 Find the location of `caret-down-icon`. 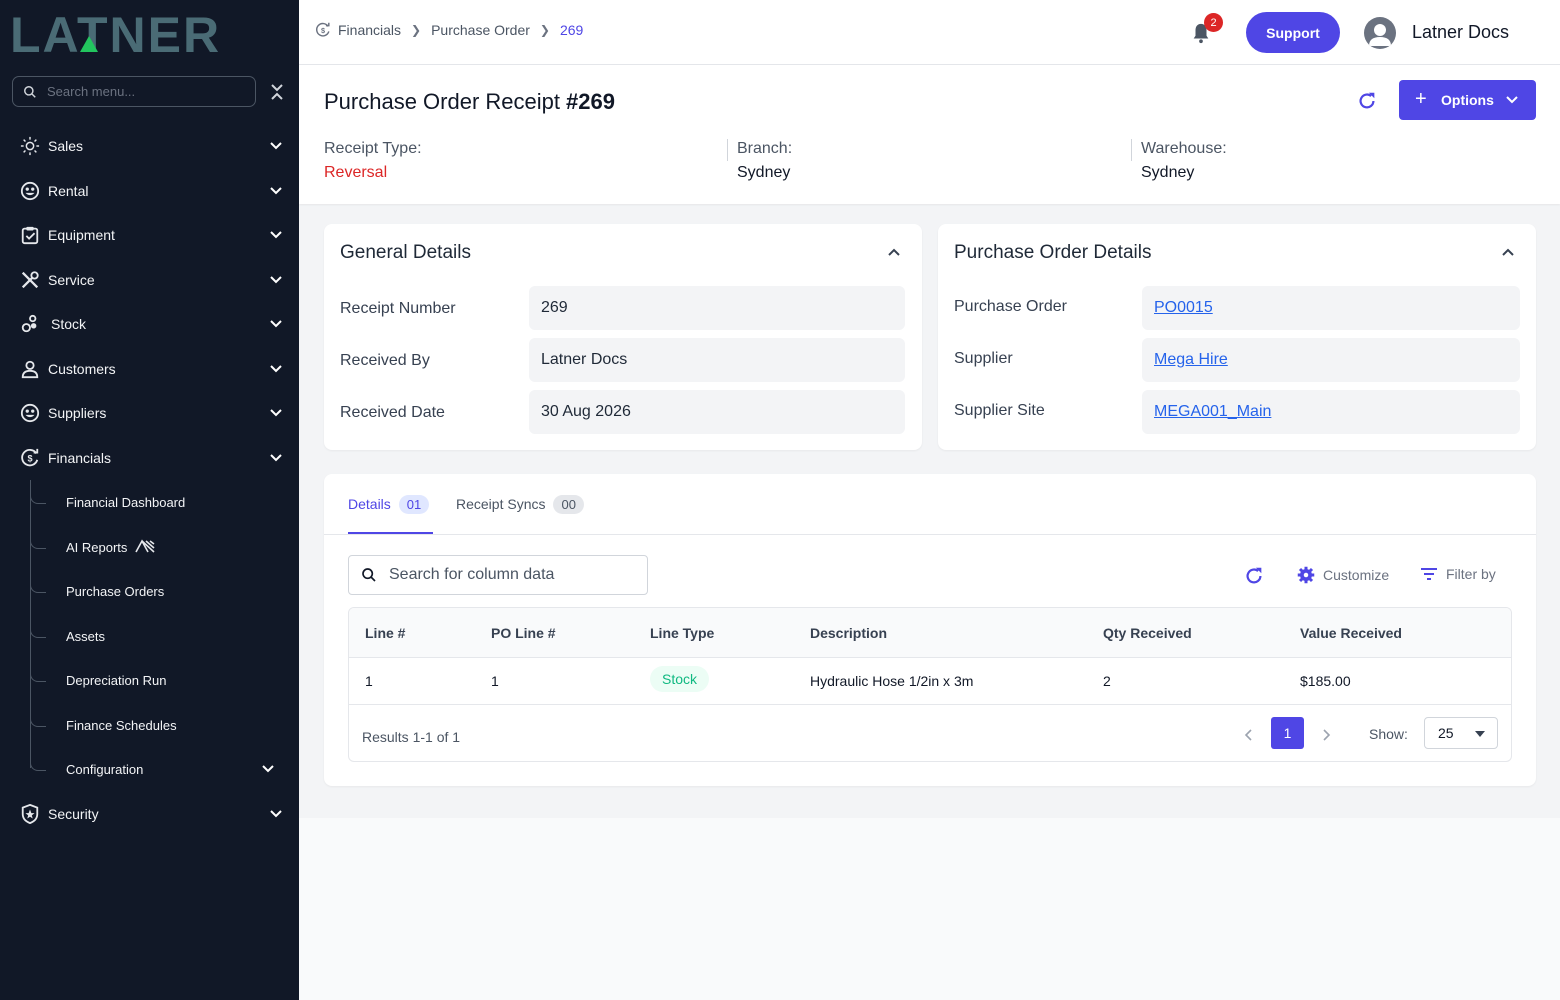

caret-down-icon is located at coordinates (1480, 734).